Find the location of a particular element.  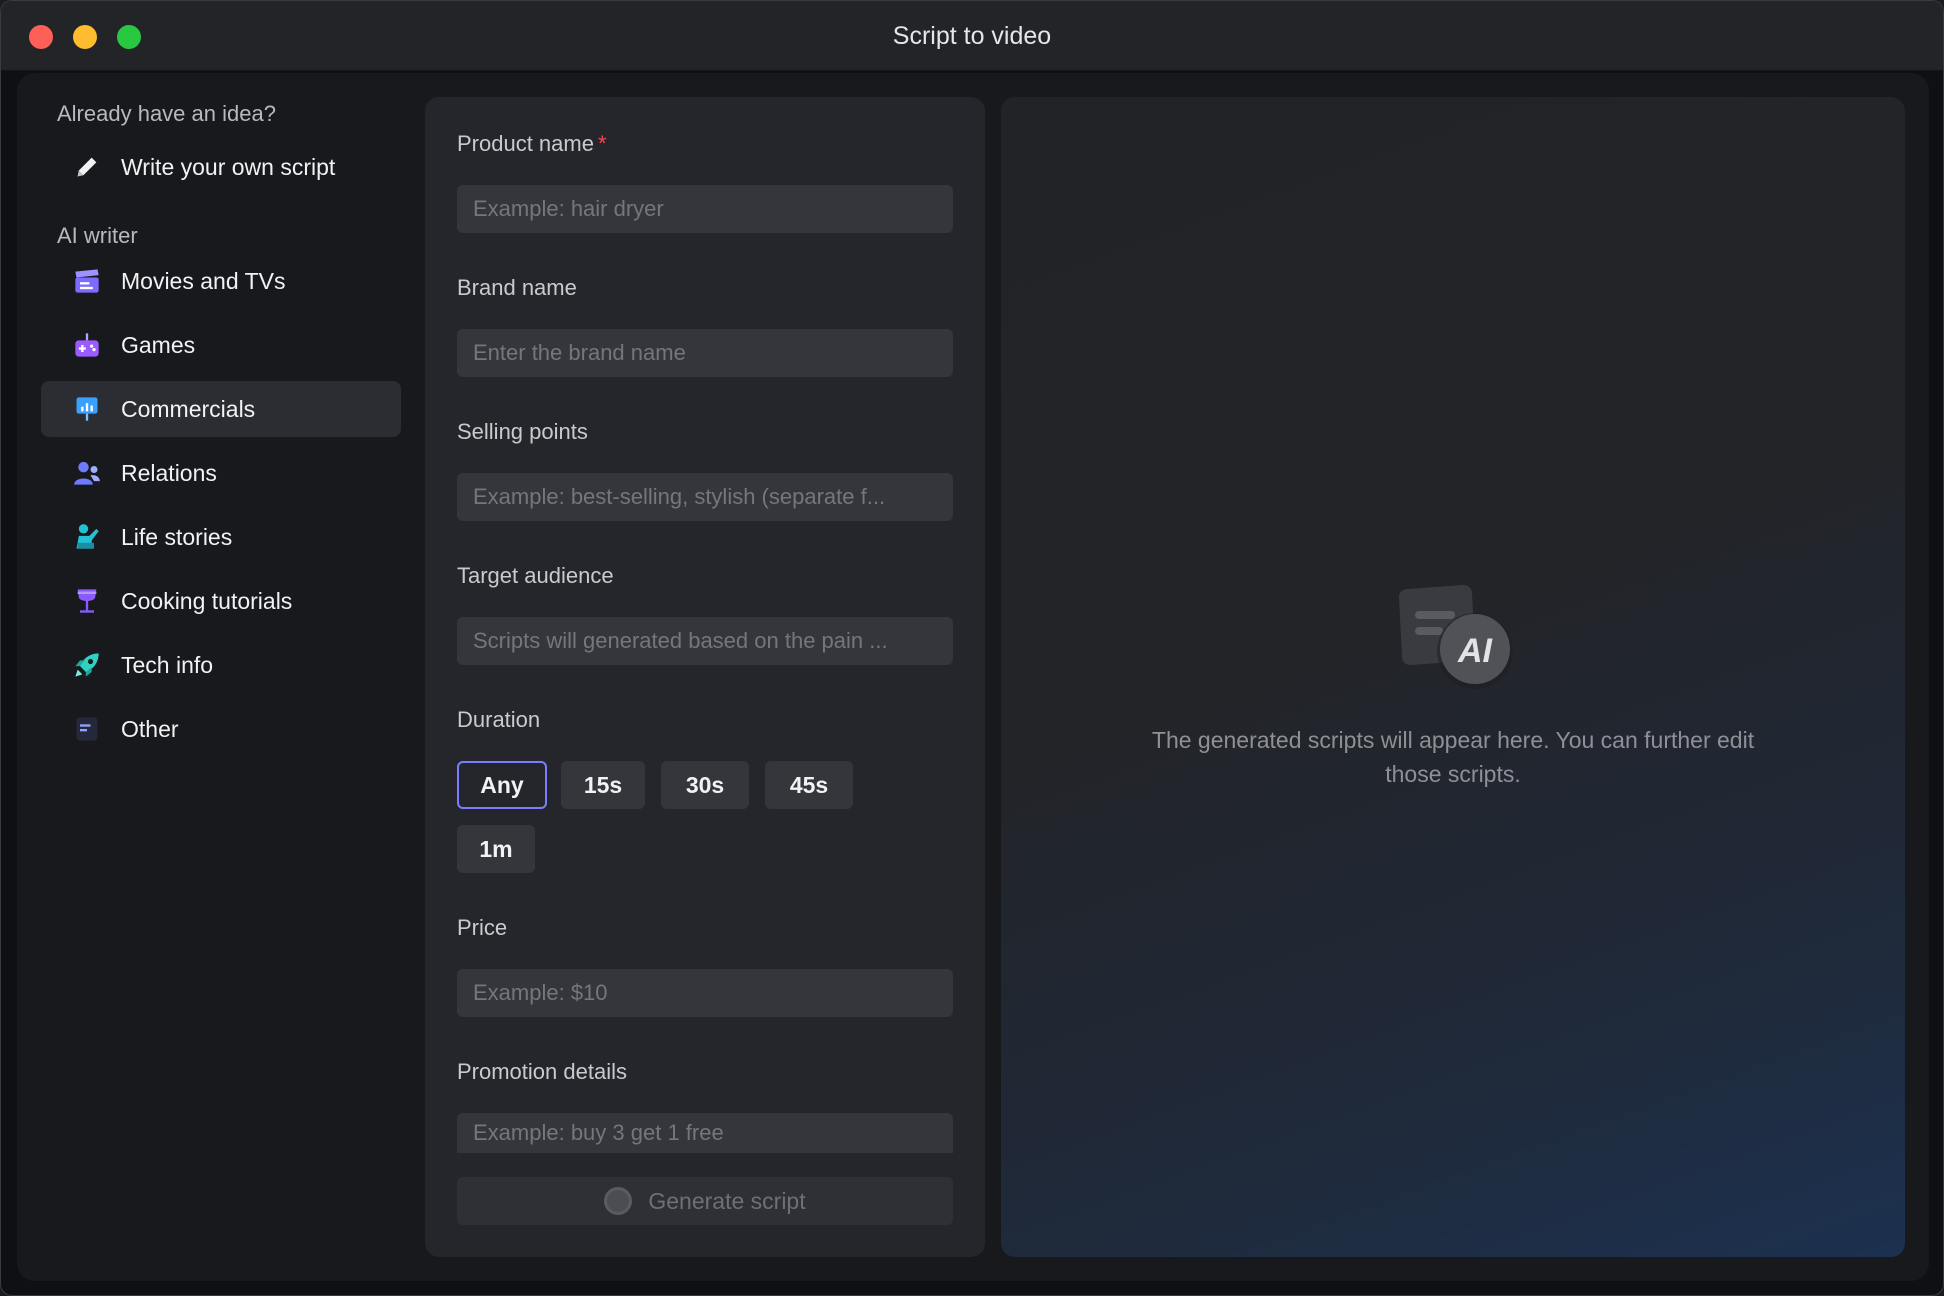

sidebar-item-life-stories: Life stories is located at coordinates (221, 537).